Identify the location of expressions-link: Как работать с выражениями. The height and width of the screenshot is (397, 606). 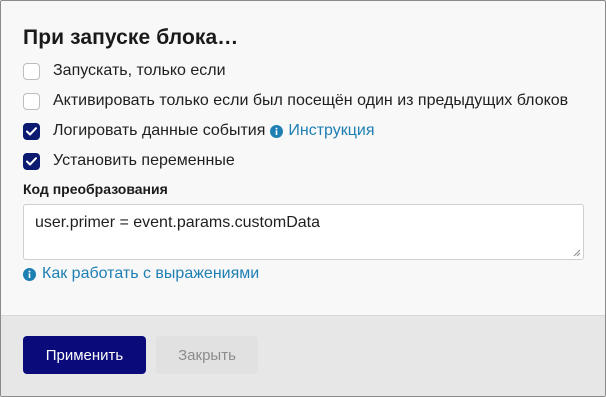
(150, 274).